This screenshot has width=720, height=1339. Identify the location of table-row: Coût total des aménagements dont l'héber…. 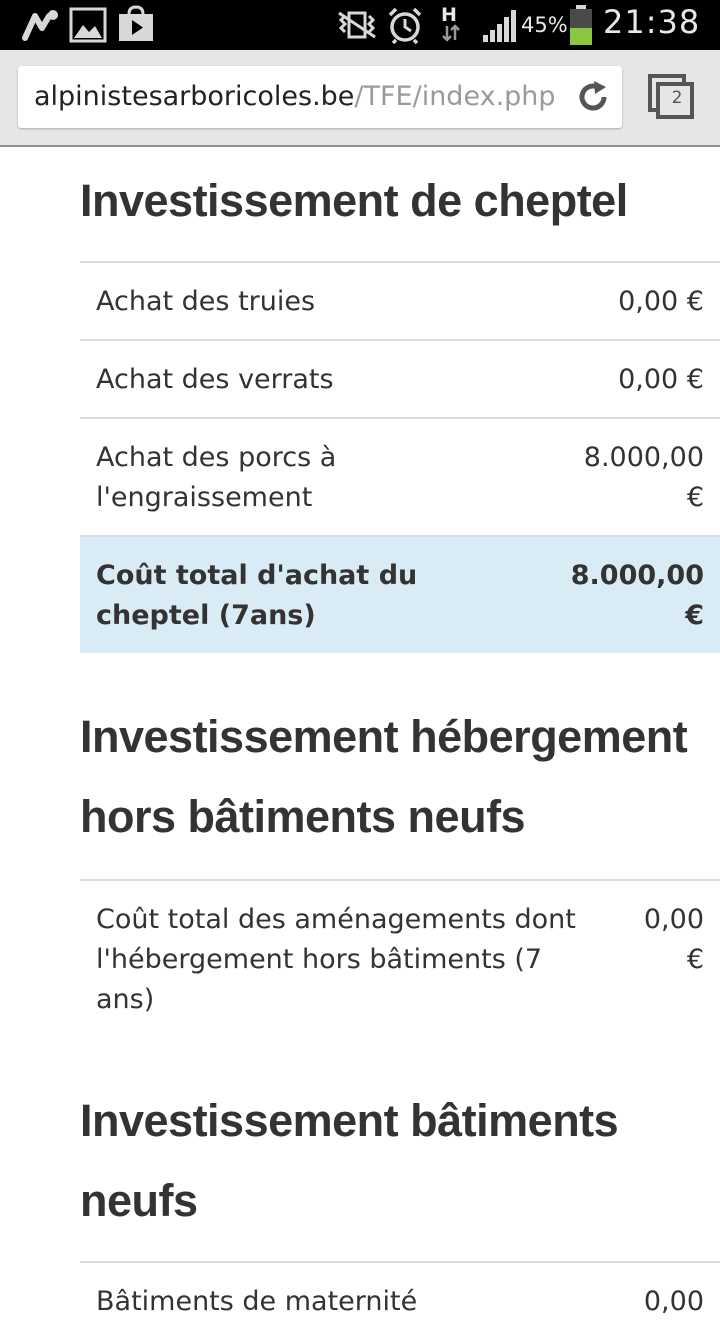
(400, 958).